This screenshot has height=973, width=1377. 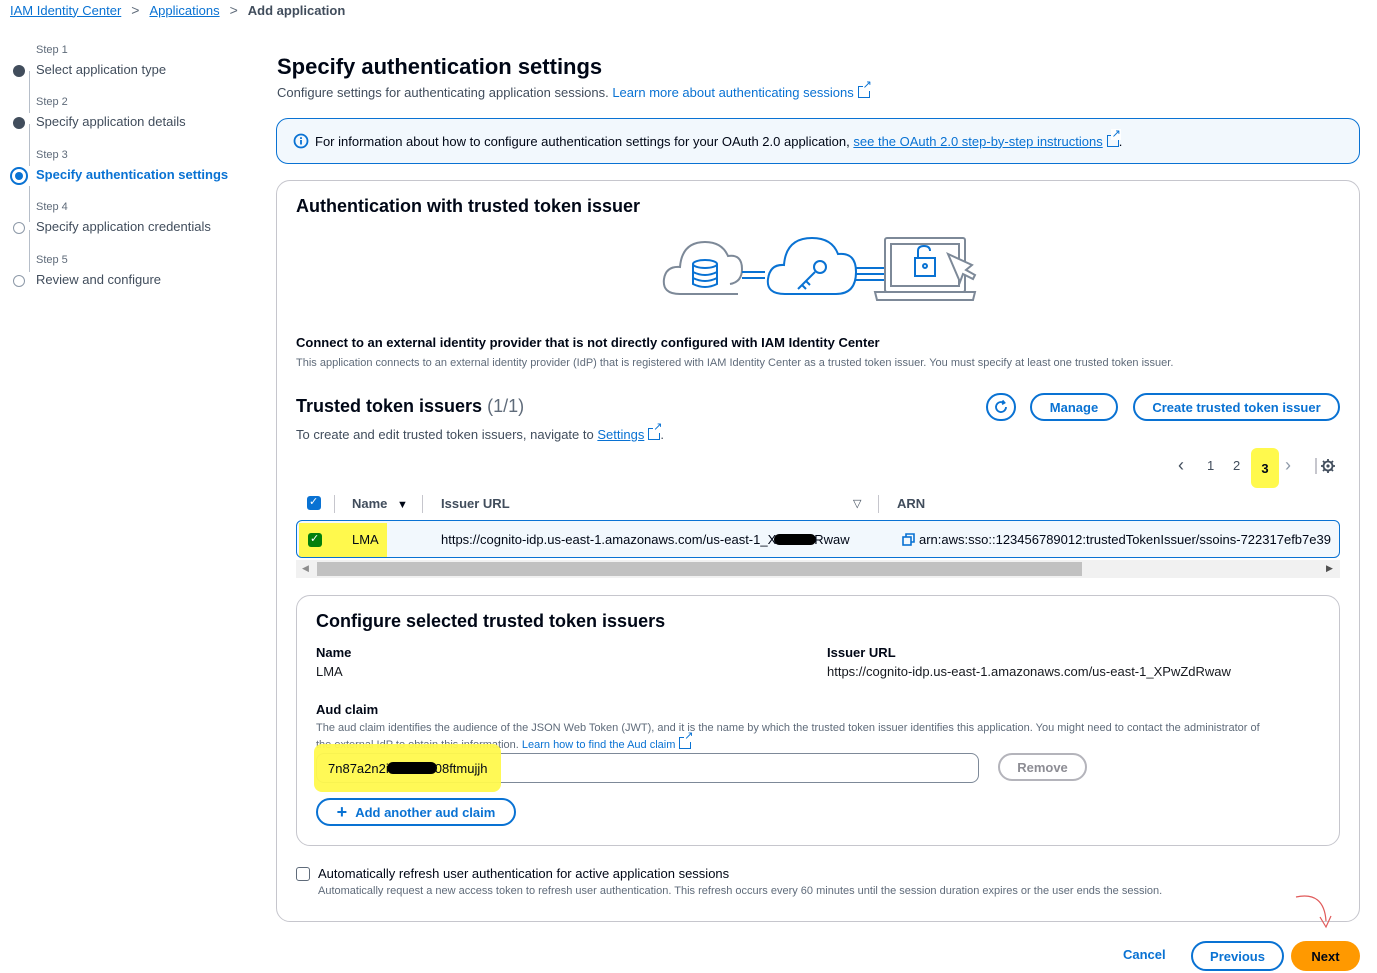 I want to click on copy-icon, so click(x=909, y=540).